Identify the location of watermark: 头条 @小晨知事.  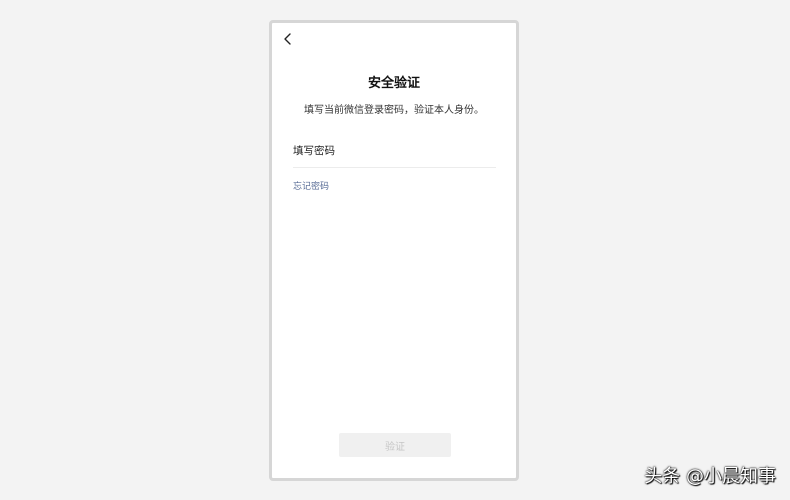
(710, 476).